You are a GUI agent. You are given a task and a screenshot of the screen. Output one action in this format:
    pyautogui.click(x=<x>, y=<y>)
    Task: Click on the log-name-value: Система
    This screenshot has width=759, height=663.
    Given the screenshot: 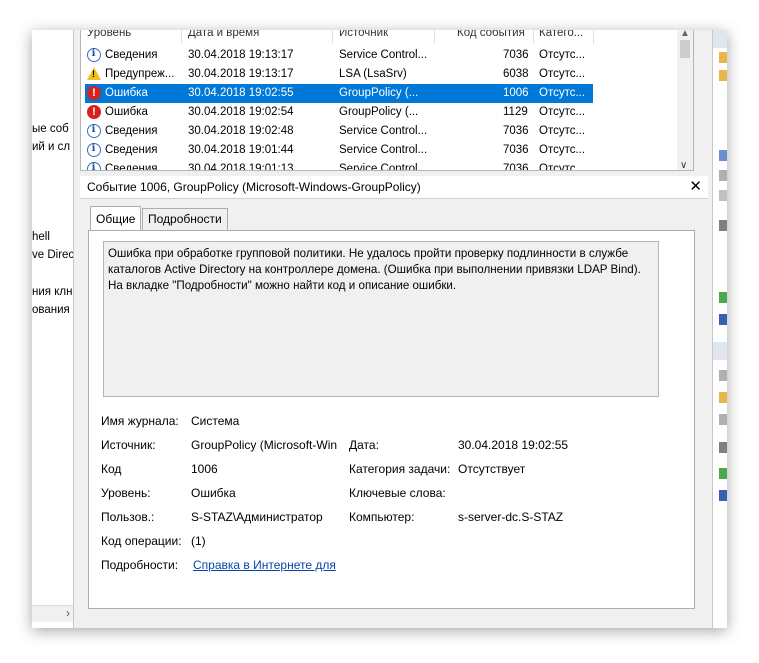 What is the action you would take?
    pyautogui.click(x=215, y=421)
    